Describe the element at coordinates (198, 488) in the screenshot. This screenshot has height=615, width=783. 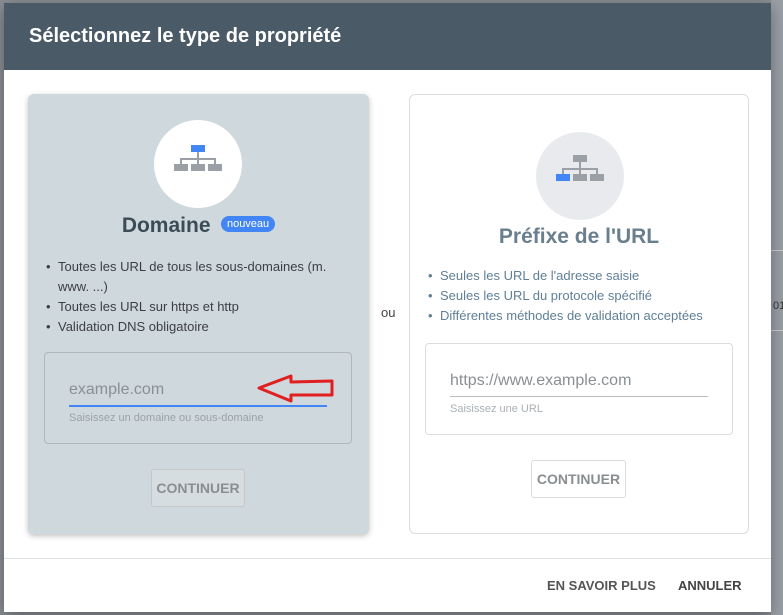
I see `domain-continue-button: CONTINUER` at that location.